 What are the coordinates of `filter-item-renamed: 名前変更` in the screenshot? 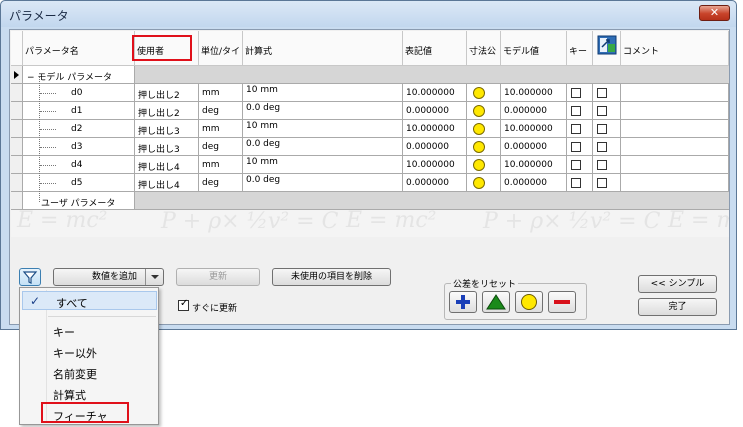 It's located at (89, 372).